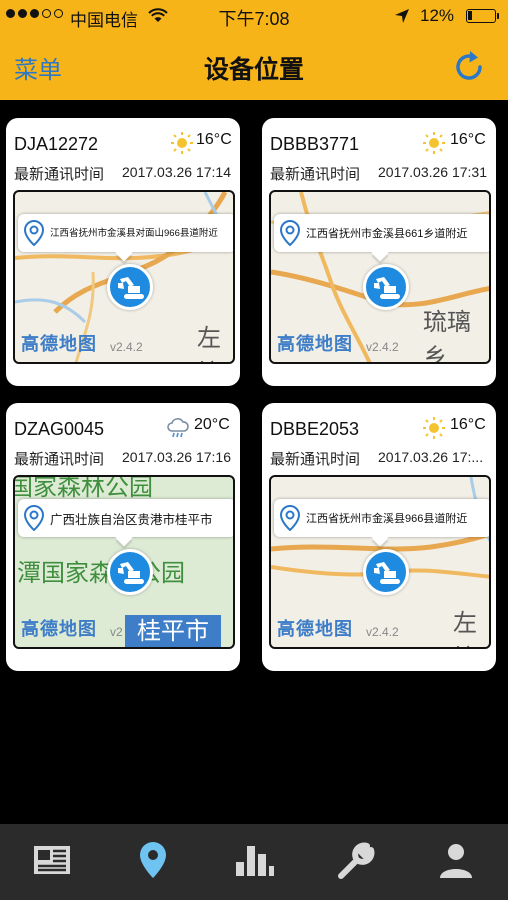 Image resolution: width=508 pixels, height=900 pixels. I want to click on map-city-label: 桂平市, so click(173, 631).